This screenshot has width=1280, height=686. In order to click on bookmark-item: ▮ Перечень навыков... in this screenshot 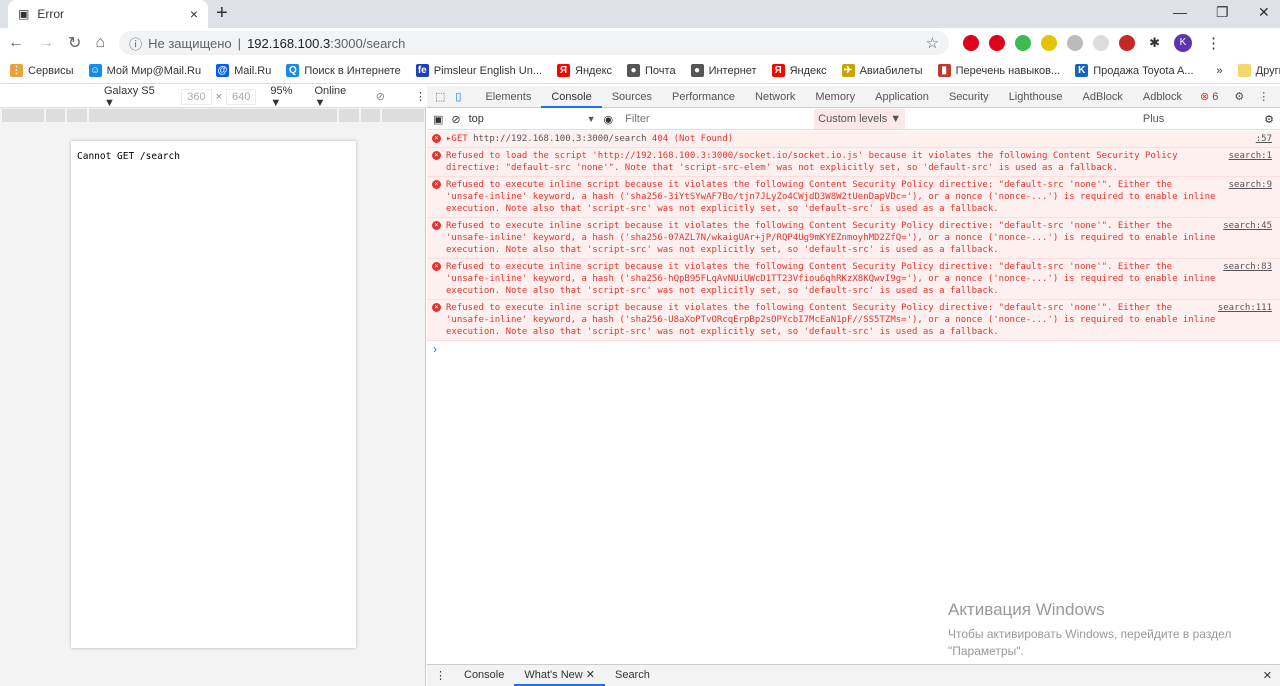, I will do `click(998, 70)`.